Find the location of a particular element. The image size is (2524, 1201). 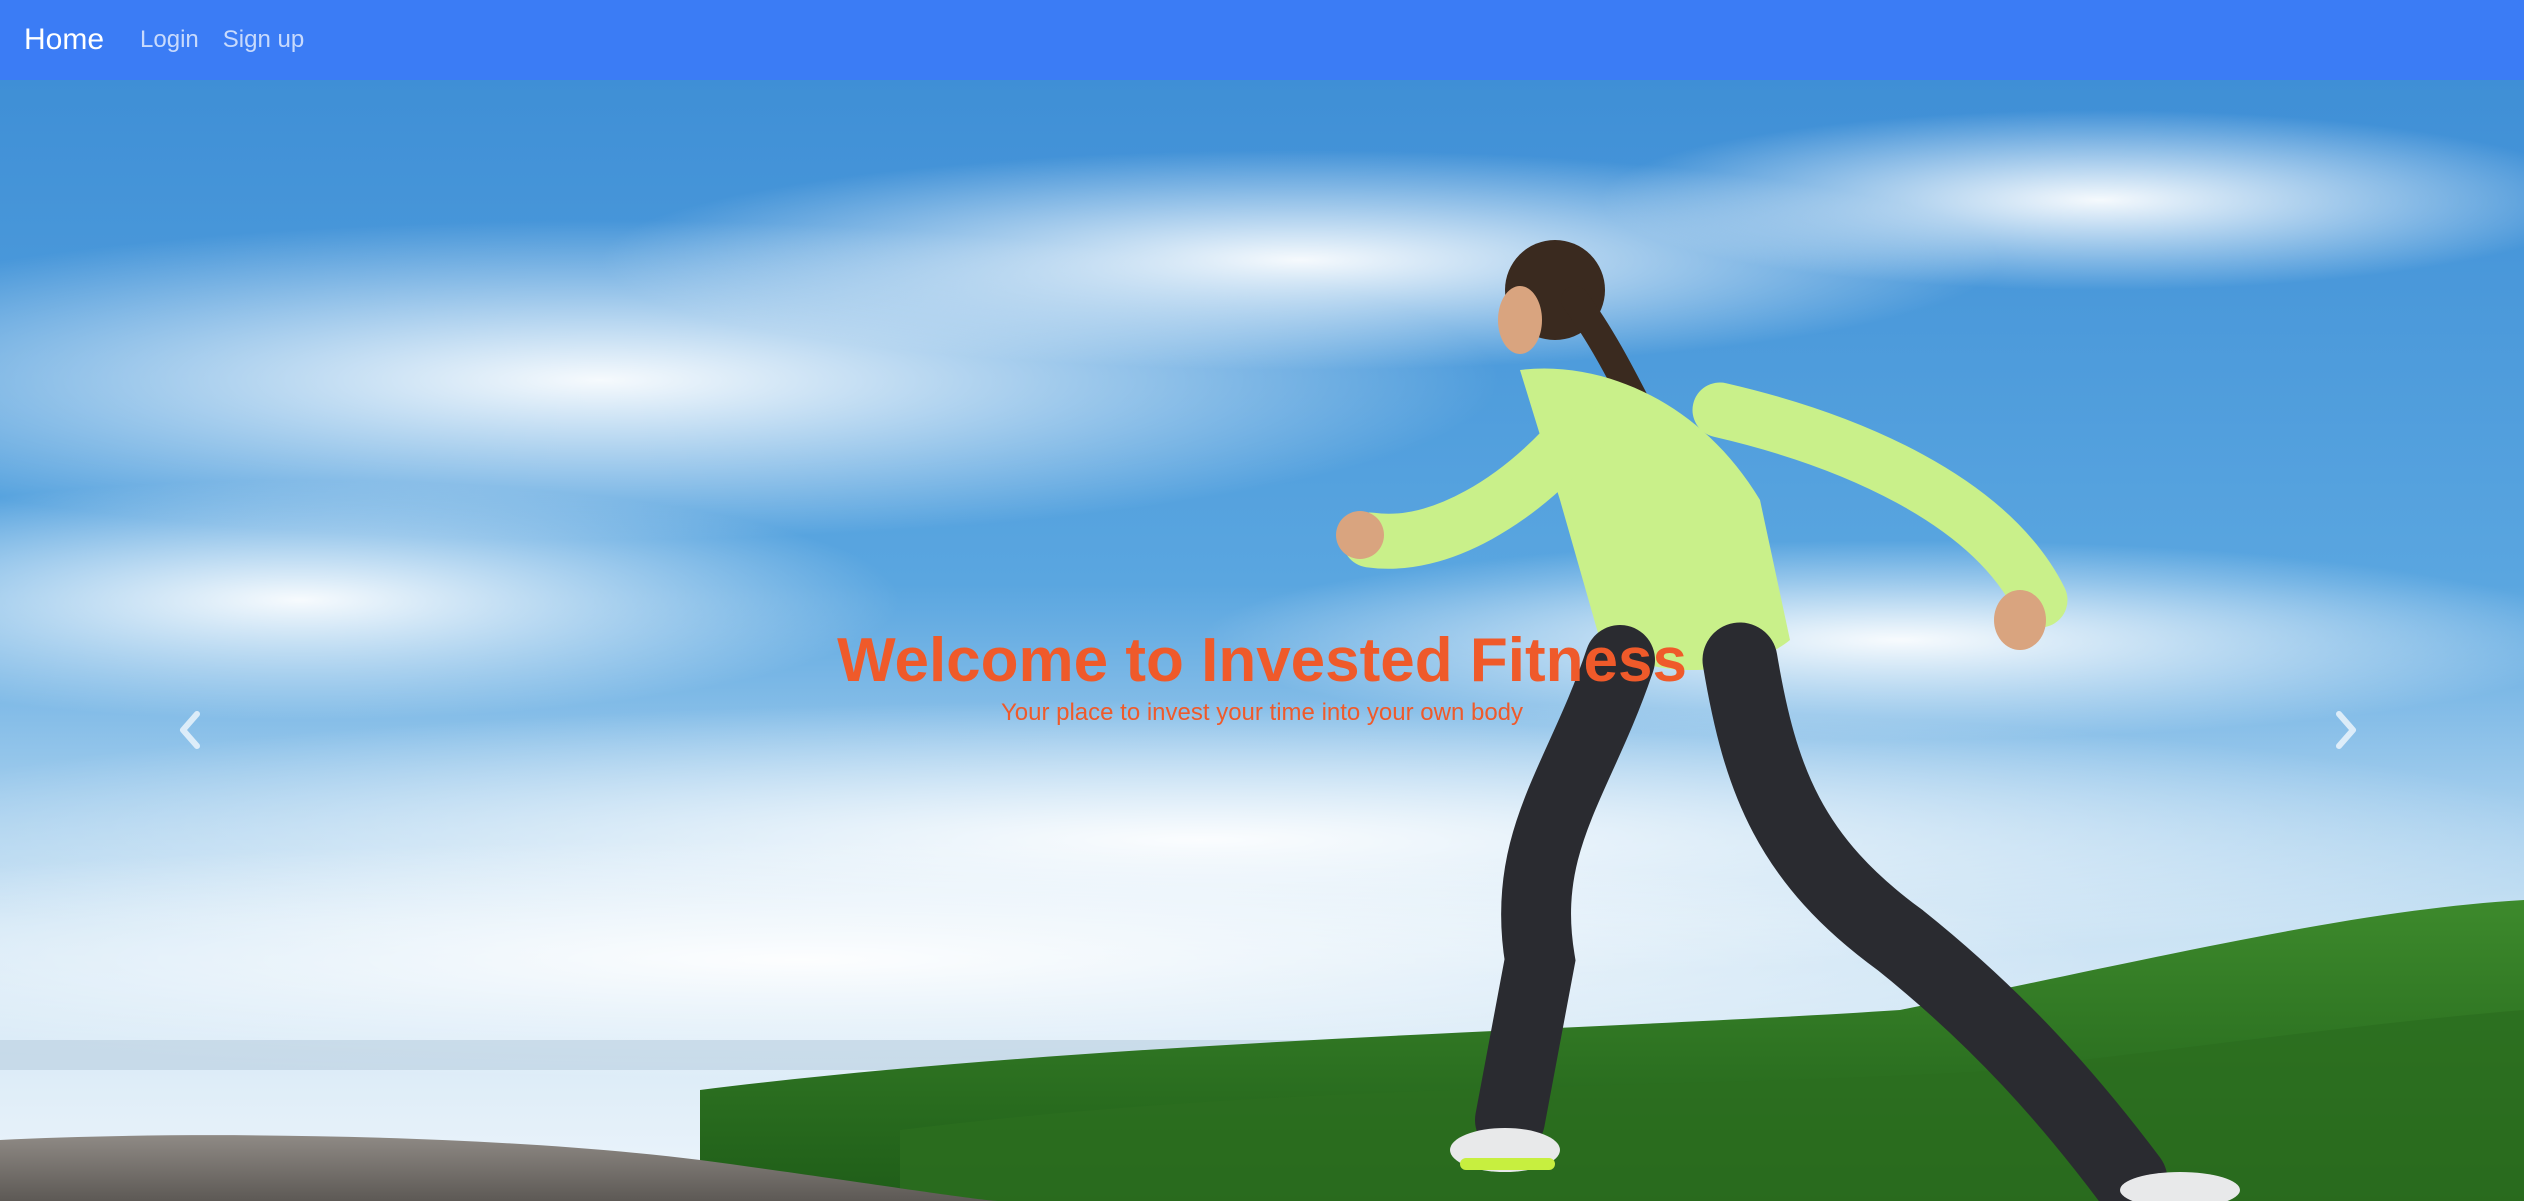

carousel-prev-button is located at coordinates (190, 730).